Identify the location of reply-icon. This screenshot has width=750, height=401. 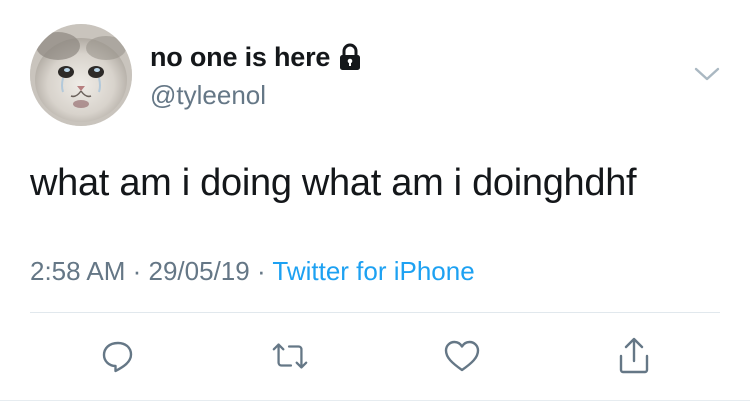
(117, 357).